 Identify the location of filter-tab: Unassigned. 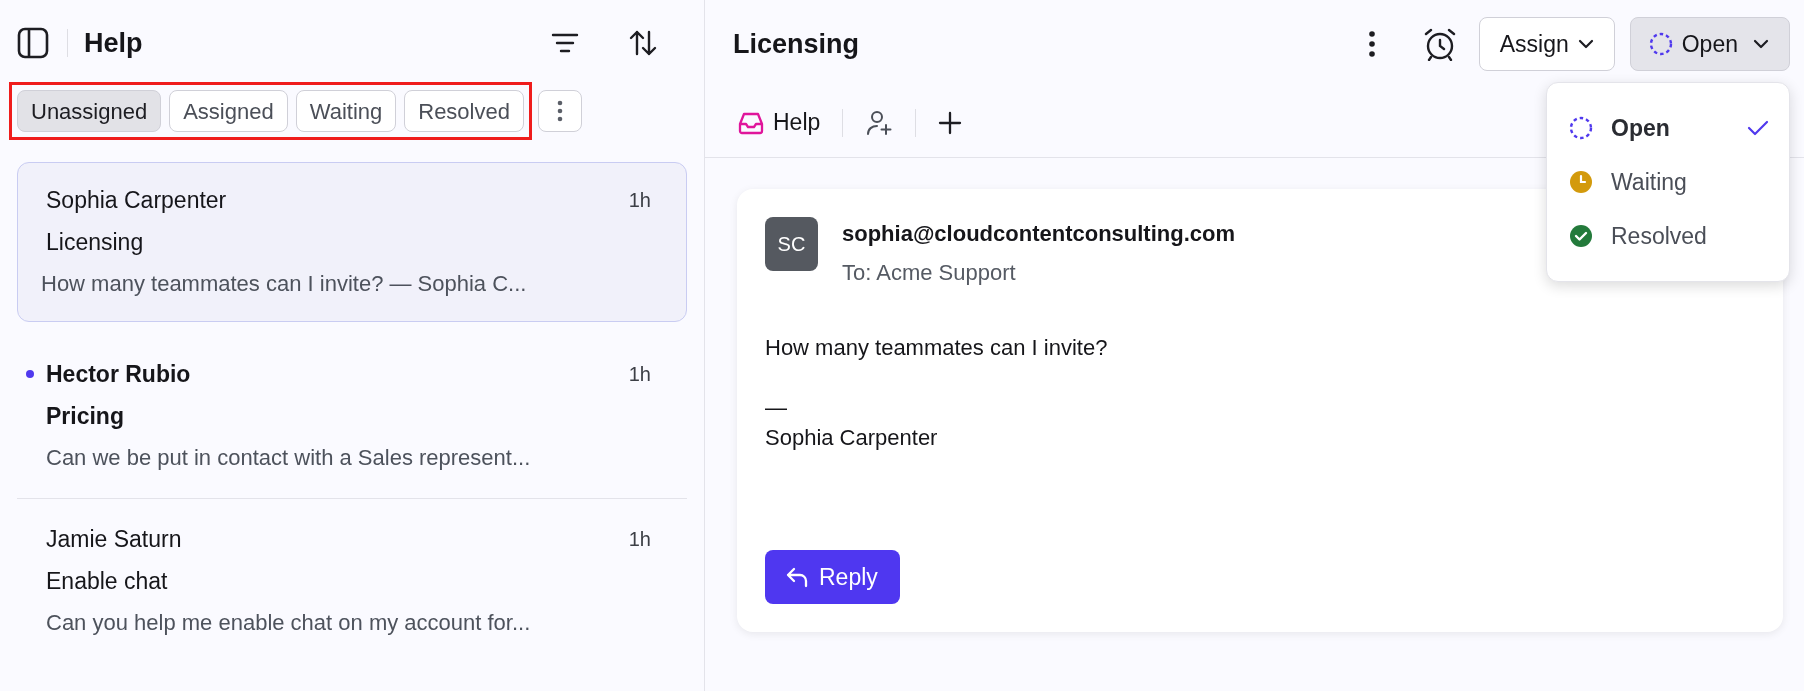
(89, 111).